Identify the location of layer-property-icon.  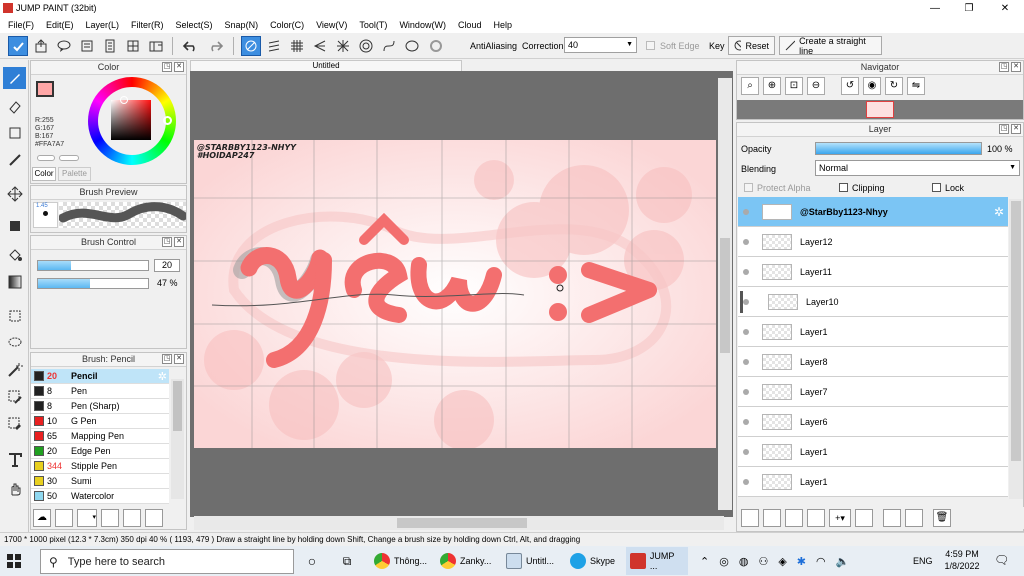
(816, 518).